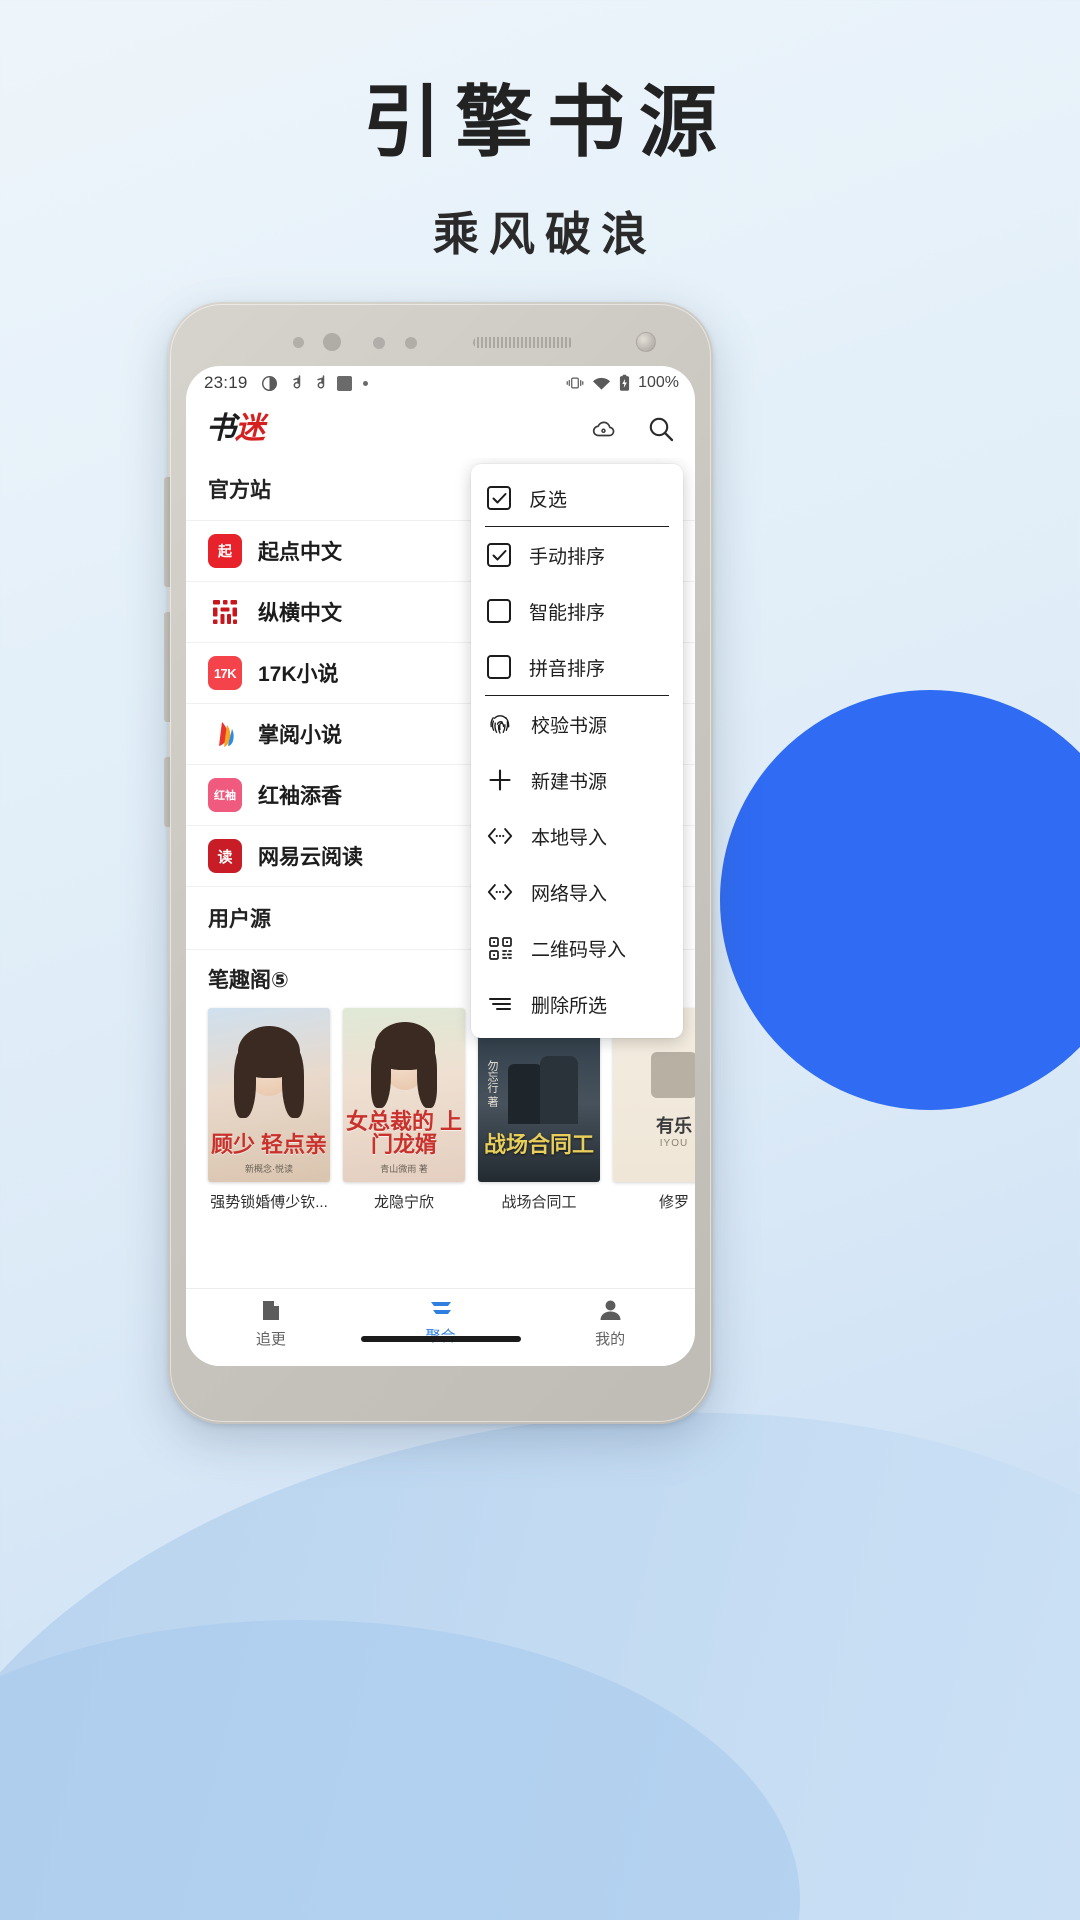 Image resolution: width=1080 pixels, height=1920 pixels. I want to click on menu-item-label: 手动排序, so click(567, 557).